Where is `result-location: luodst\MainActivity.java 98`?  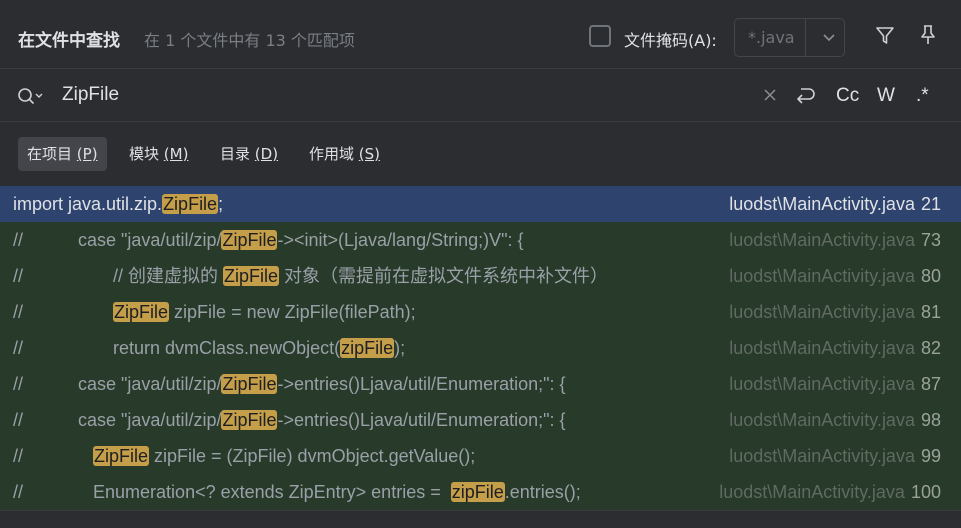
result-location: luodst\MainActivity.java 98 is located at coordinates (835, 420).